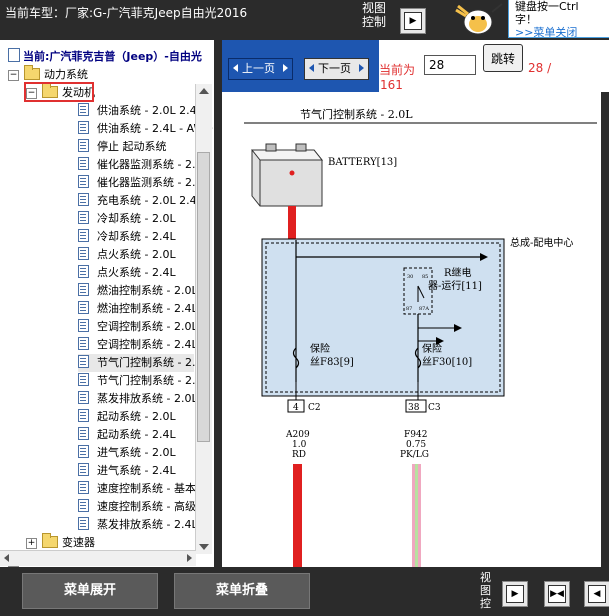  I want to click on view-prev-button: ◀, so click(596, 594).